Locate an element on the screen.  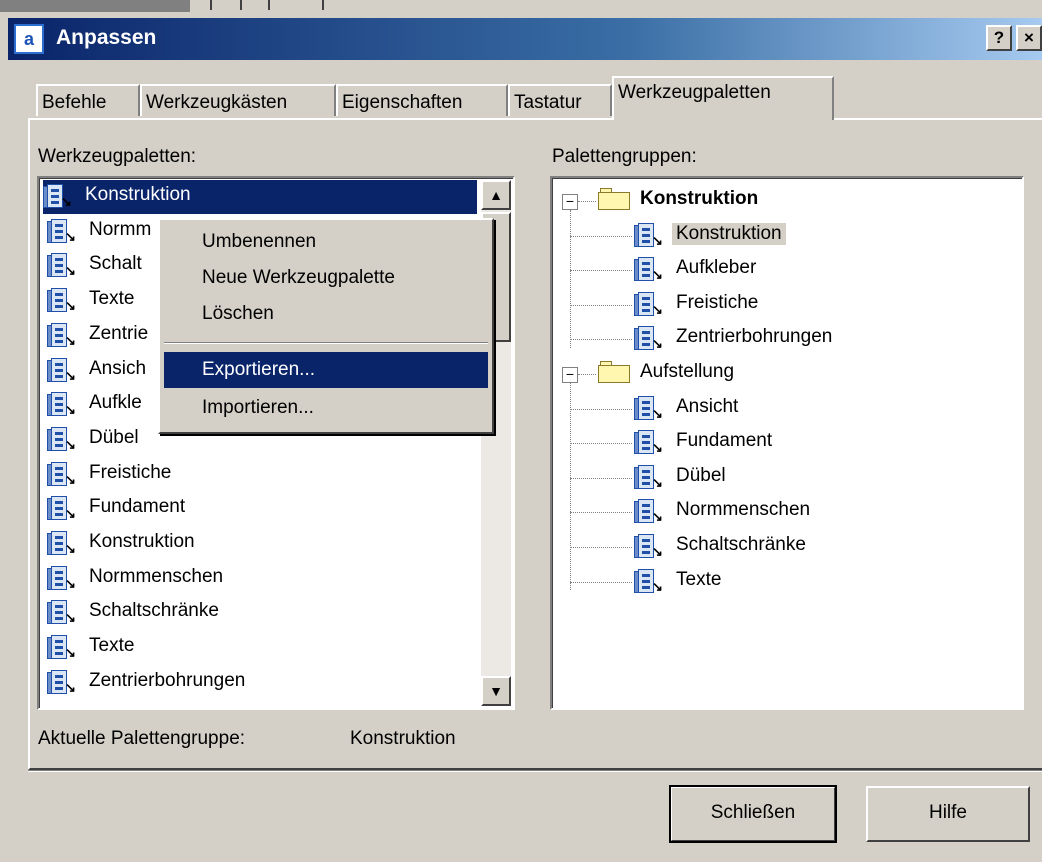
menu-item-new-palette: Neue Werkzeugpalette is located at coordinates (326, 278).